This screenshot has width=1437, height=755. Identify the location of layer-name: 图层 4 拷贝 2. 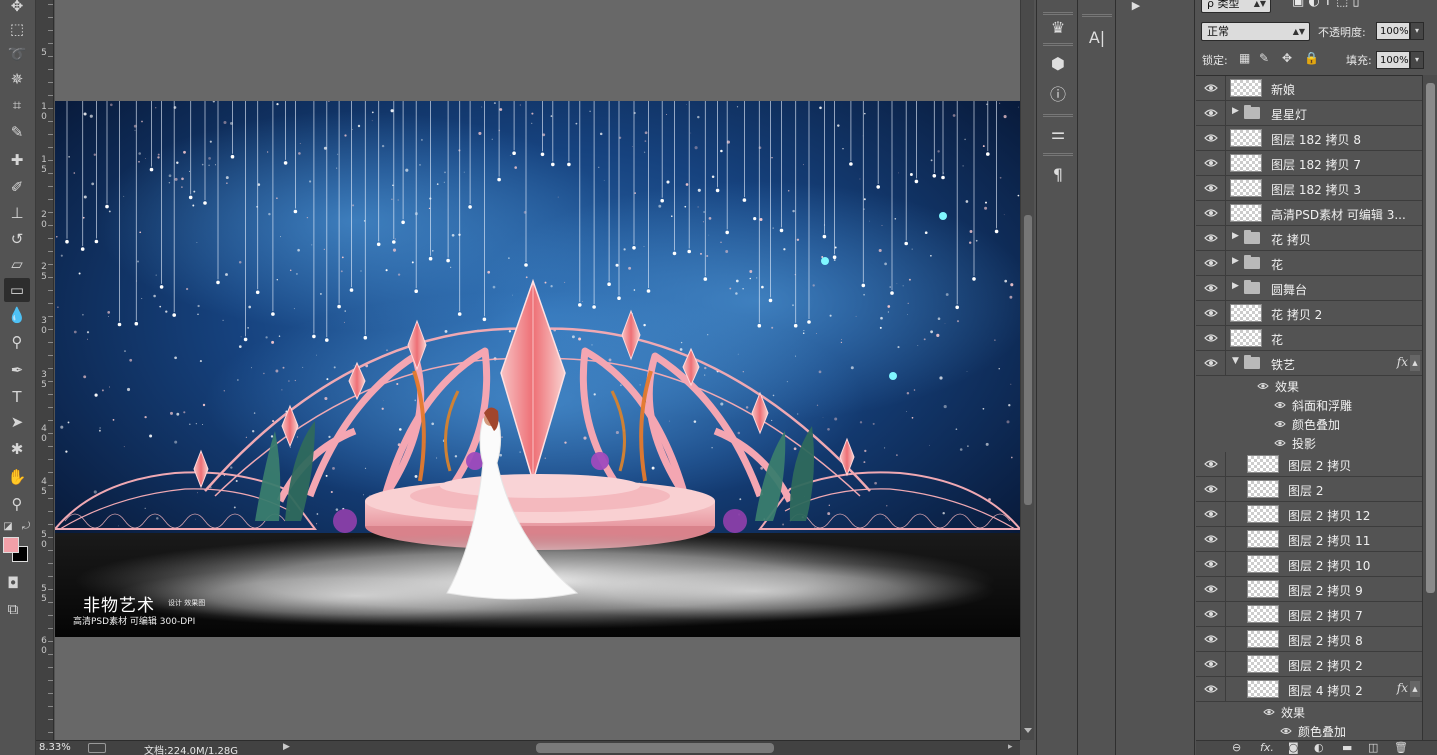
(1325, 690).